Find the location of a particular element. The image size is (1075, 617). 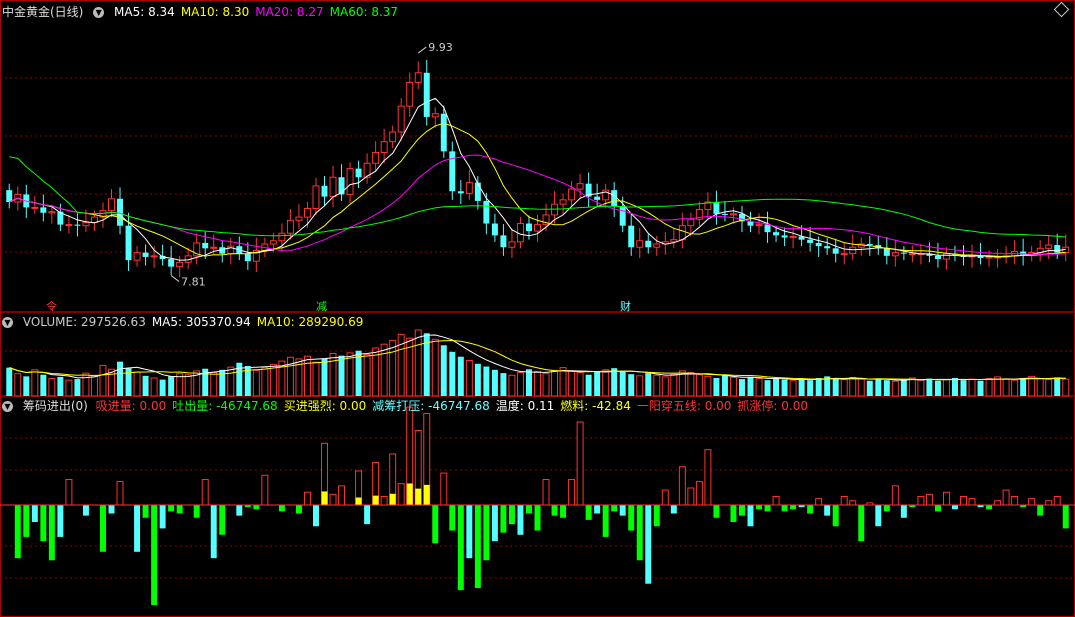

legend-value: MA5: 8.34 is located at coordinates (144, 12).